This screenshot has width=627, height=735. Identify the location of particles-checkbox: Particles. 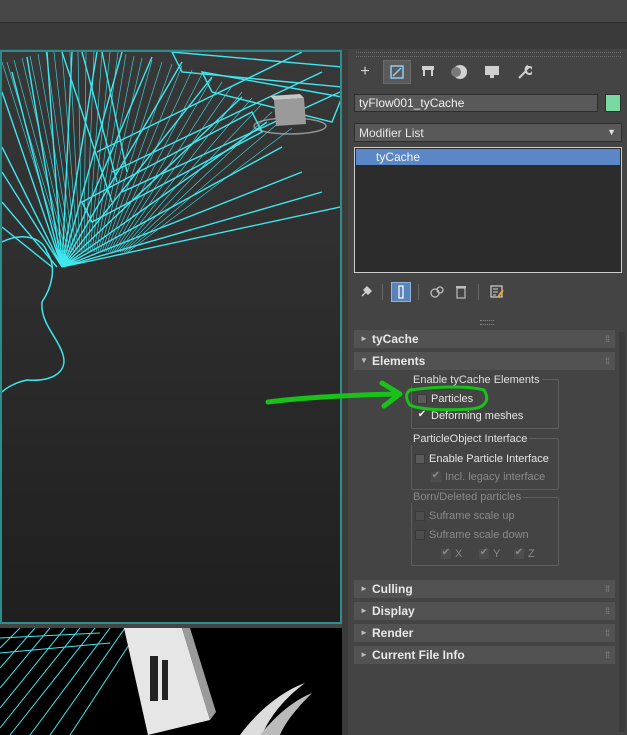
(445, 399).